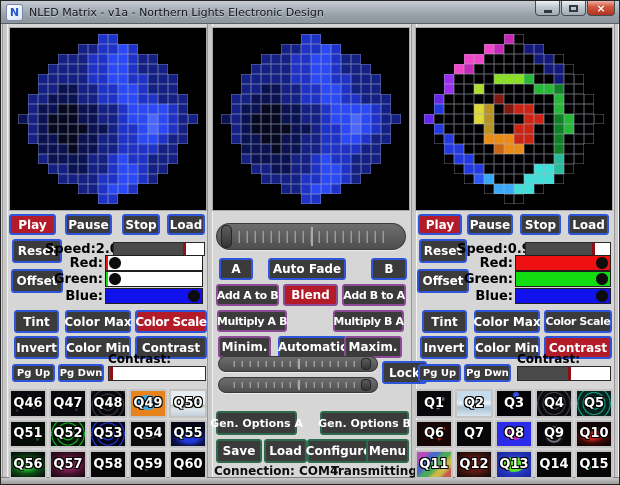  Describe the element at coordinates (28, 464) in the screenshot. I see `pattern-button-q56: Q56` at that location.